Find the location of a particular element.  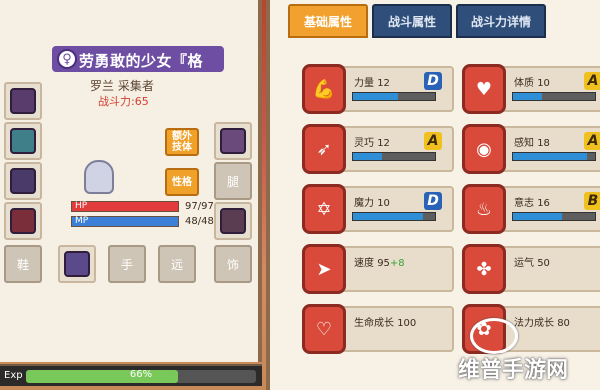

stat-name: 感知 is located at coordinates (524, 143).